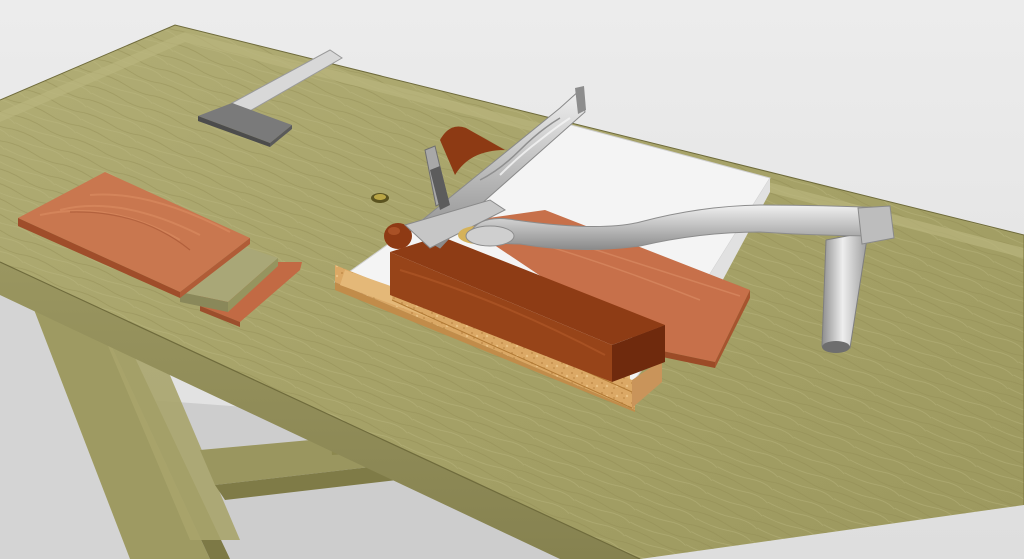 The width and height of the screenshot is (1024, 559). What do you see at coordinates (490, 236) in the screenshot?
I see `holdfast-pad` at bounding box center [490, 236].